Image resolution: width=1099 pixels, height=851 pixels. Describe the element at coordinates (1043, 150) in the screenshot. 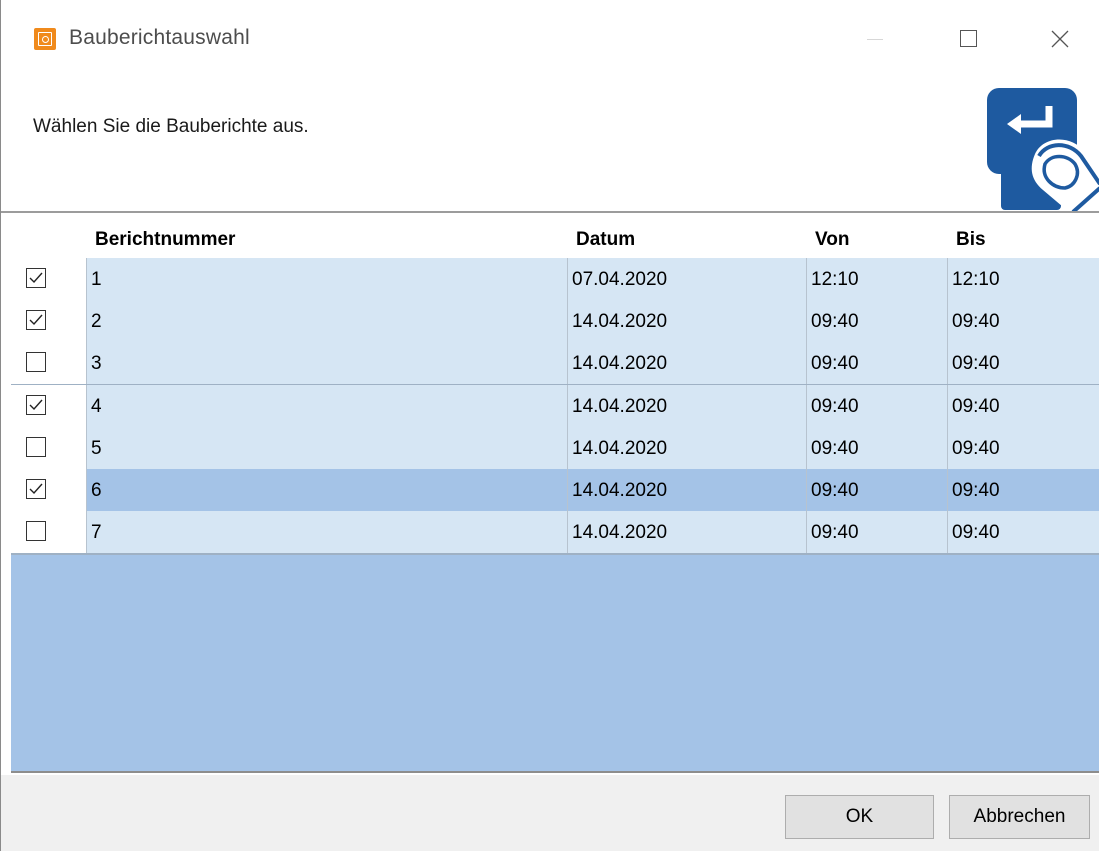

I see `enter-key-touch-icon` at that location.